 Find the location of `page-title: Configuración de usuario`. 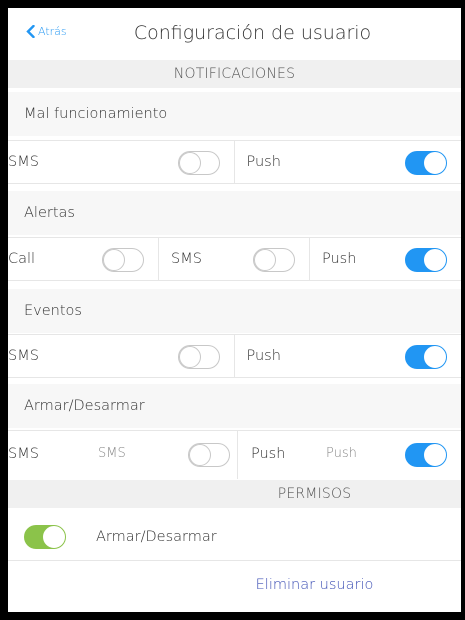

page-title: Configuración de usuario is located at coordinates (252, 33).